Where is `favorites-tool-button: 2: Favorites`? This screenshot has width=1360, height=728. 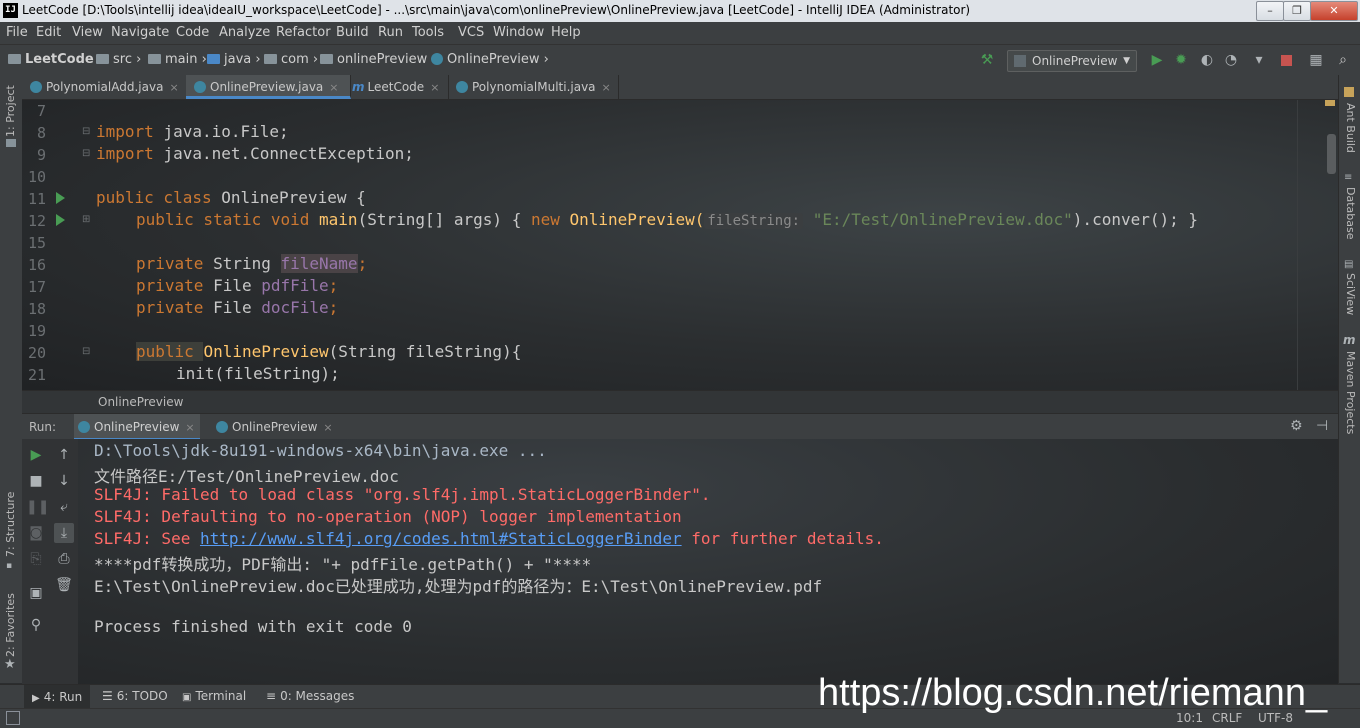 favorites-tool-button: 2: Favorites is located at coordinates (10, 625).